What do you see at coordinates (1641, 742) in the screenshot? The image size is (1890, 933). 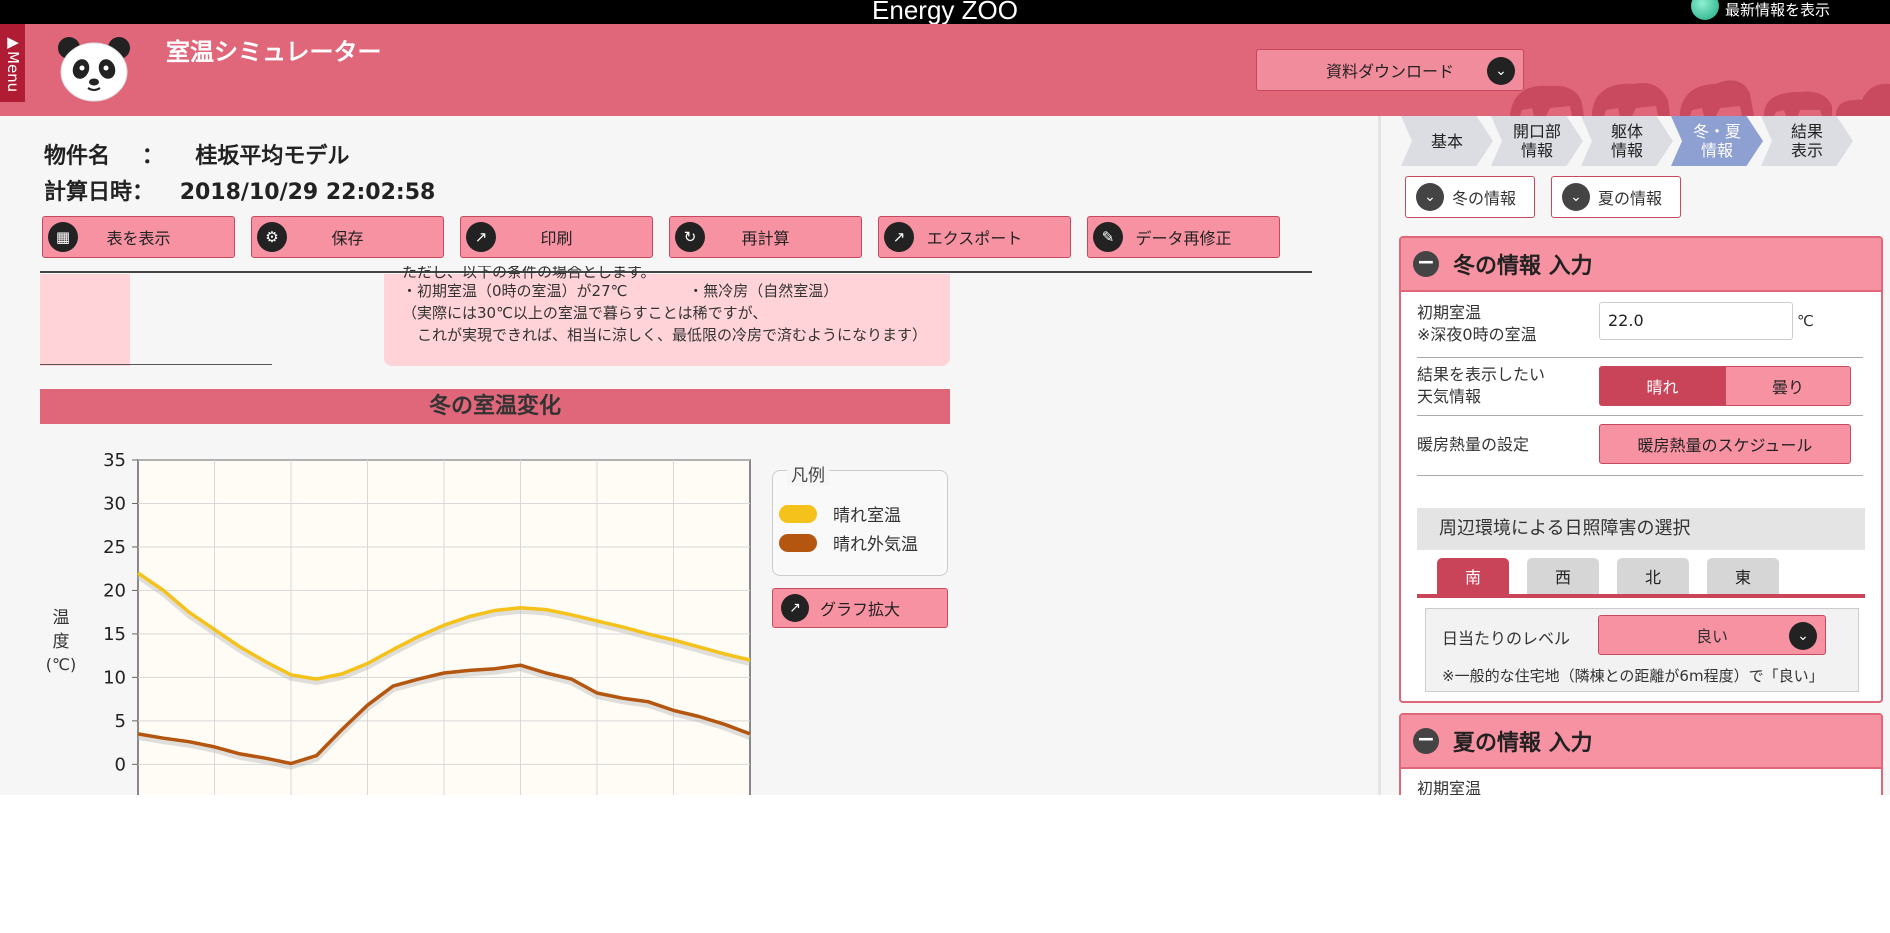 I see `summer-input-header: − 夏の情報 入力` at bounding box center [1641, 742].